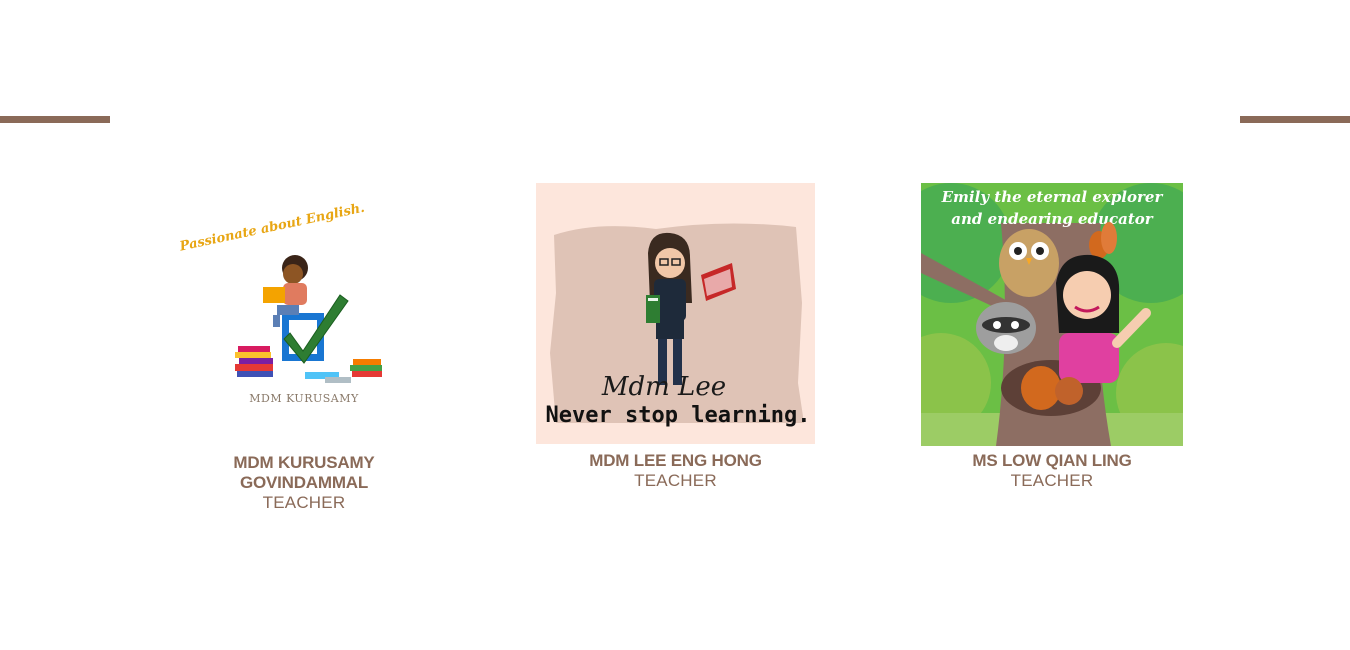 This screenshot has width=1350, height=650. I want to click on teacher-name: MS LOW QIAN LING, so click(1052, 460).